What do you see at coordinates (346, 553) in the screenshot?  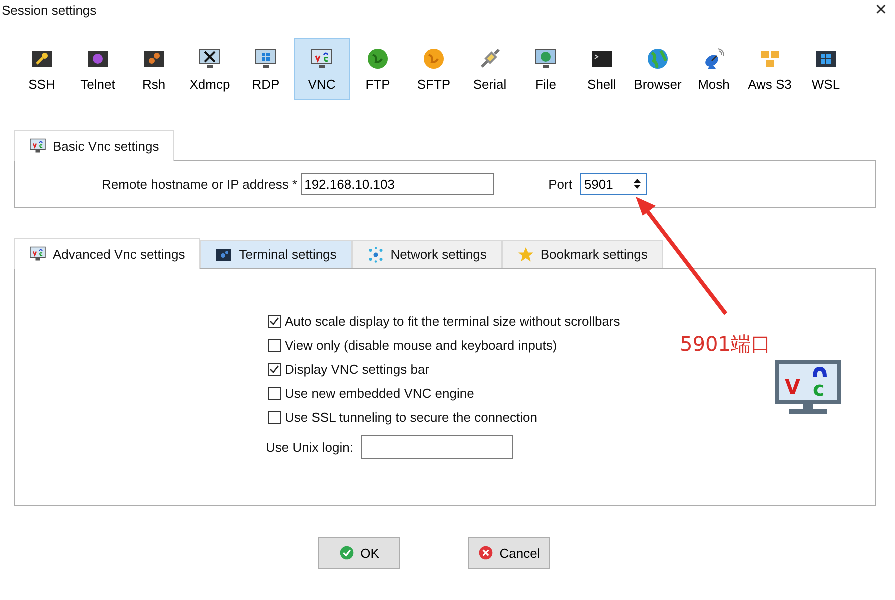 I see `check-circle-icon` at bounding box center [346, 553].